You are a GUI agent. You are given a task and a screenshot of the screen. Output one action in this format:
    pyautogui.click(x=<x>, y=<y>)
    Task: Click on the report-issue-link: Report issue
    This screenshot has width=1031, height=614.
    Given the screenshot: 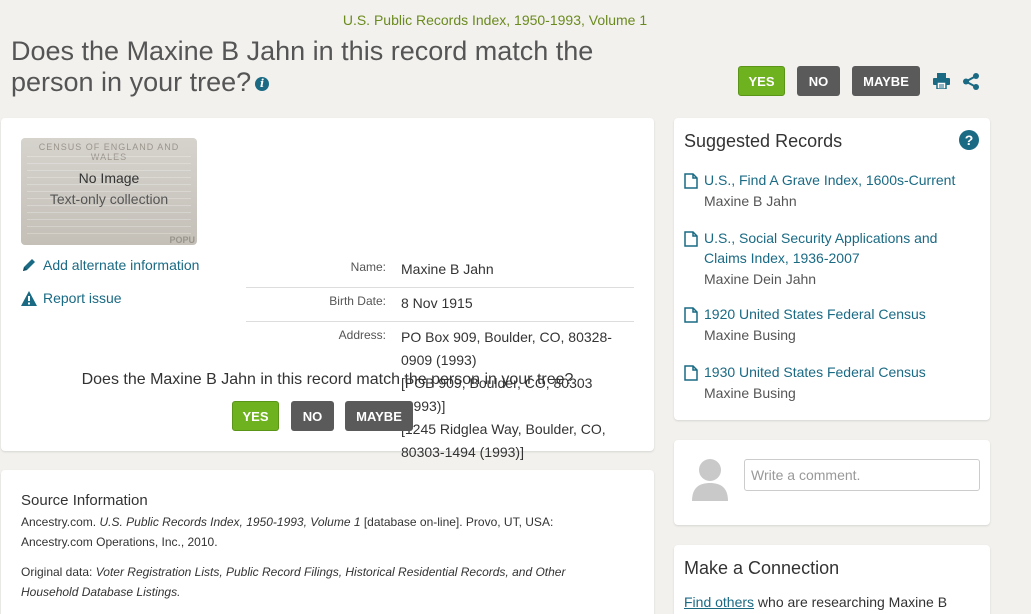 What is the action you would take?
    pyautogui.click(x=71, y=298)
    